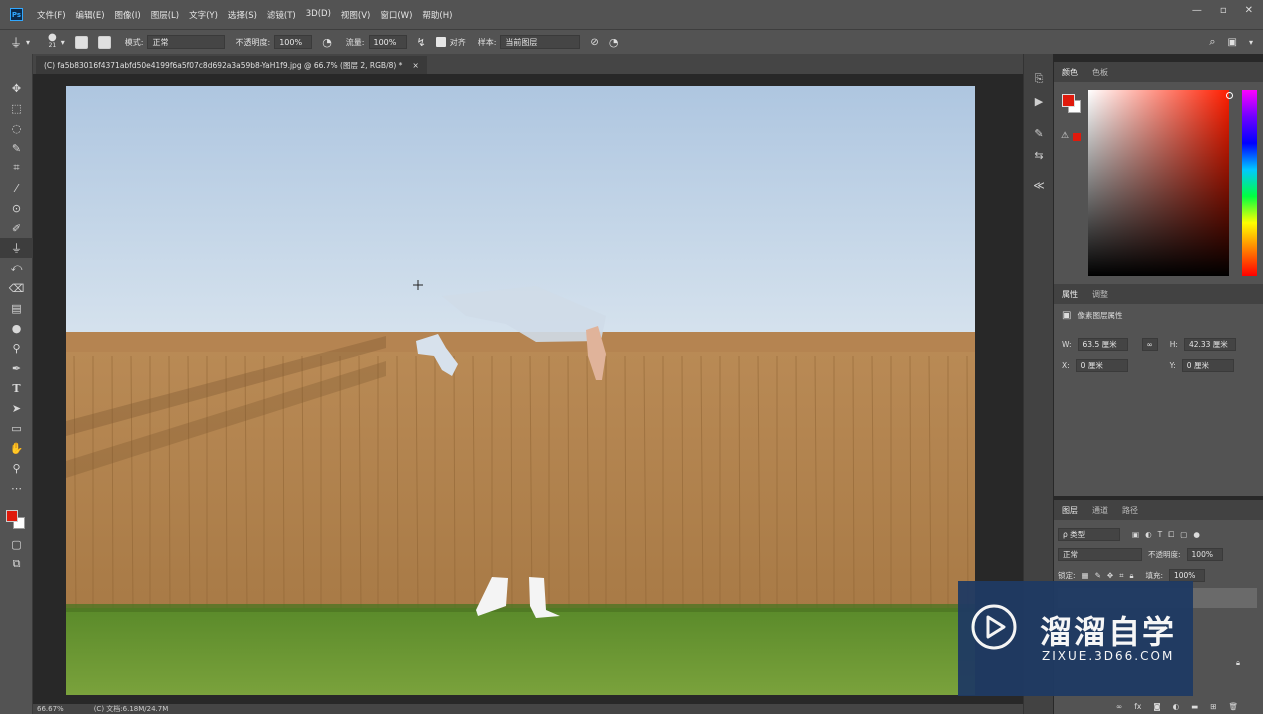  What do you see at coordinates (104, 42) in the screenshot?
I see `clone-source-icon` at bounding box center [104, 42].